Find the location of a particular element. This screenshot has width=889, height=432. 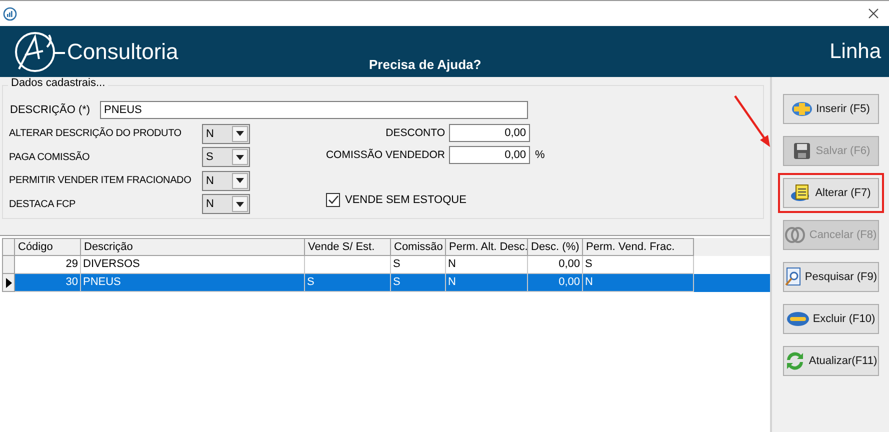

brand-name: Consultoria is located at coordinates (122, 51).